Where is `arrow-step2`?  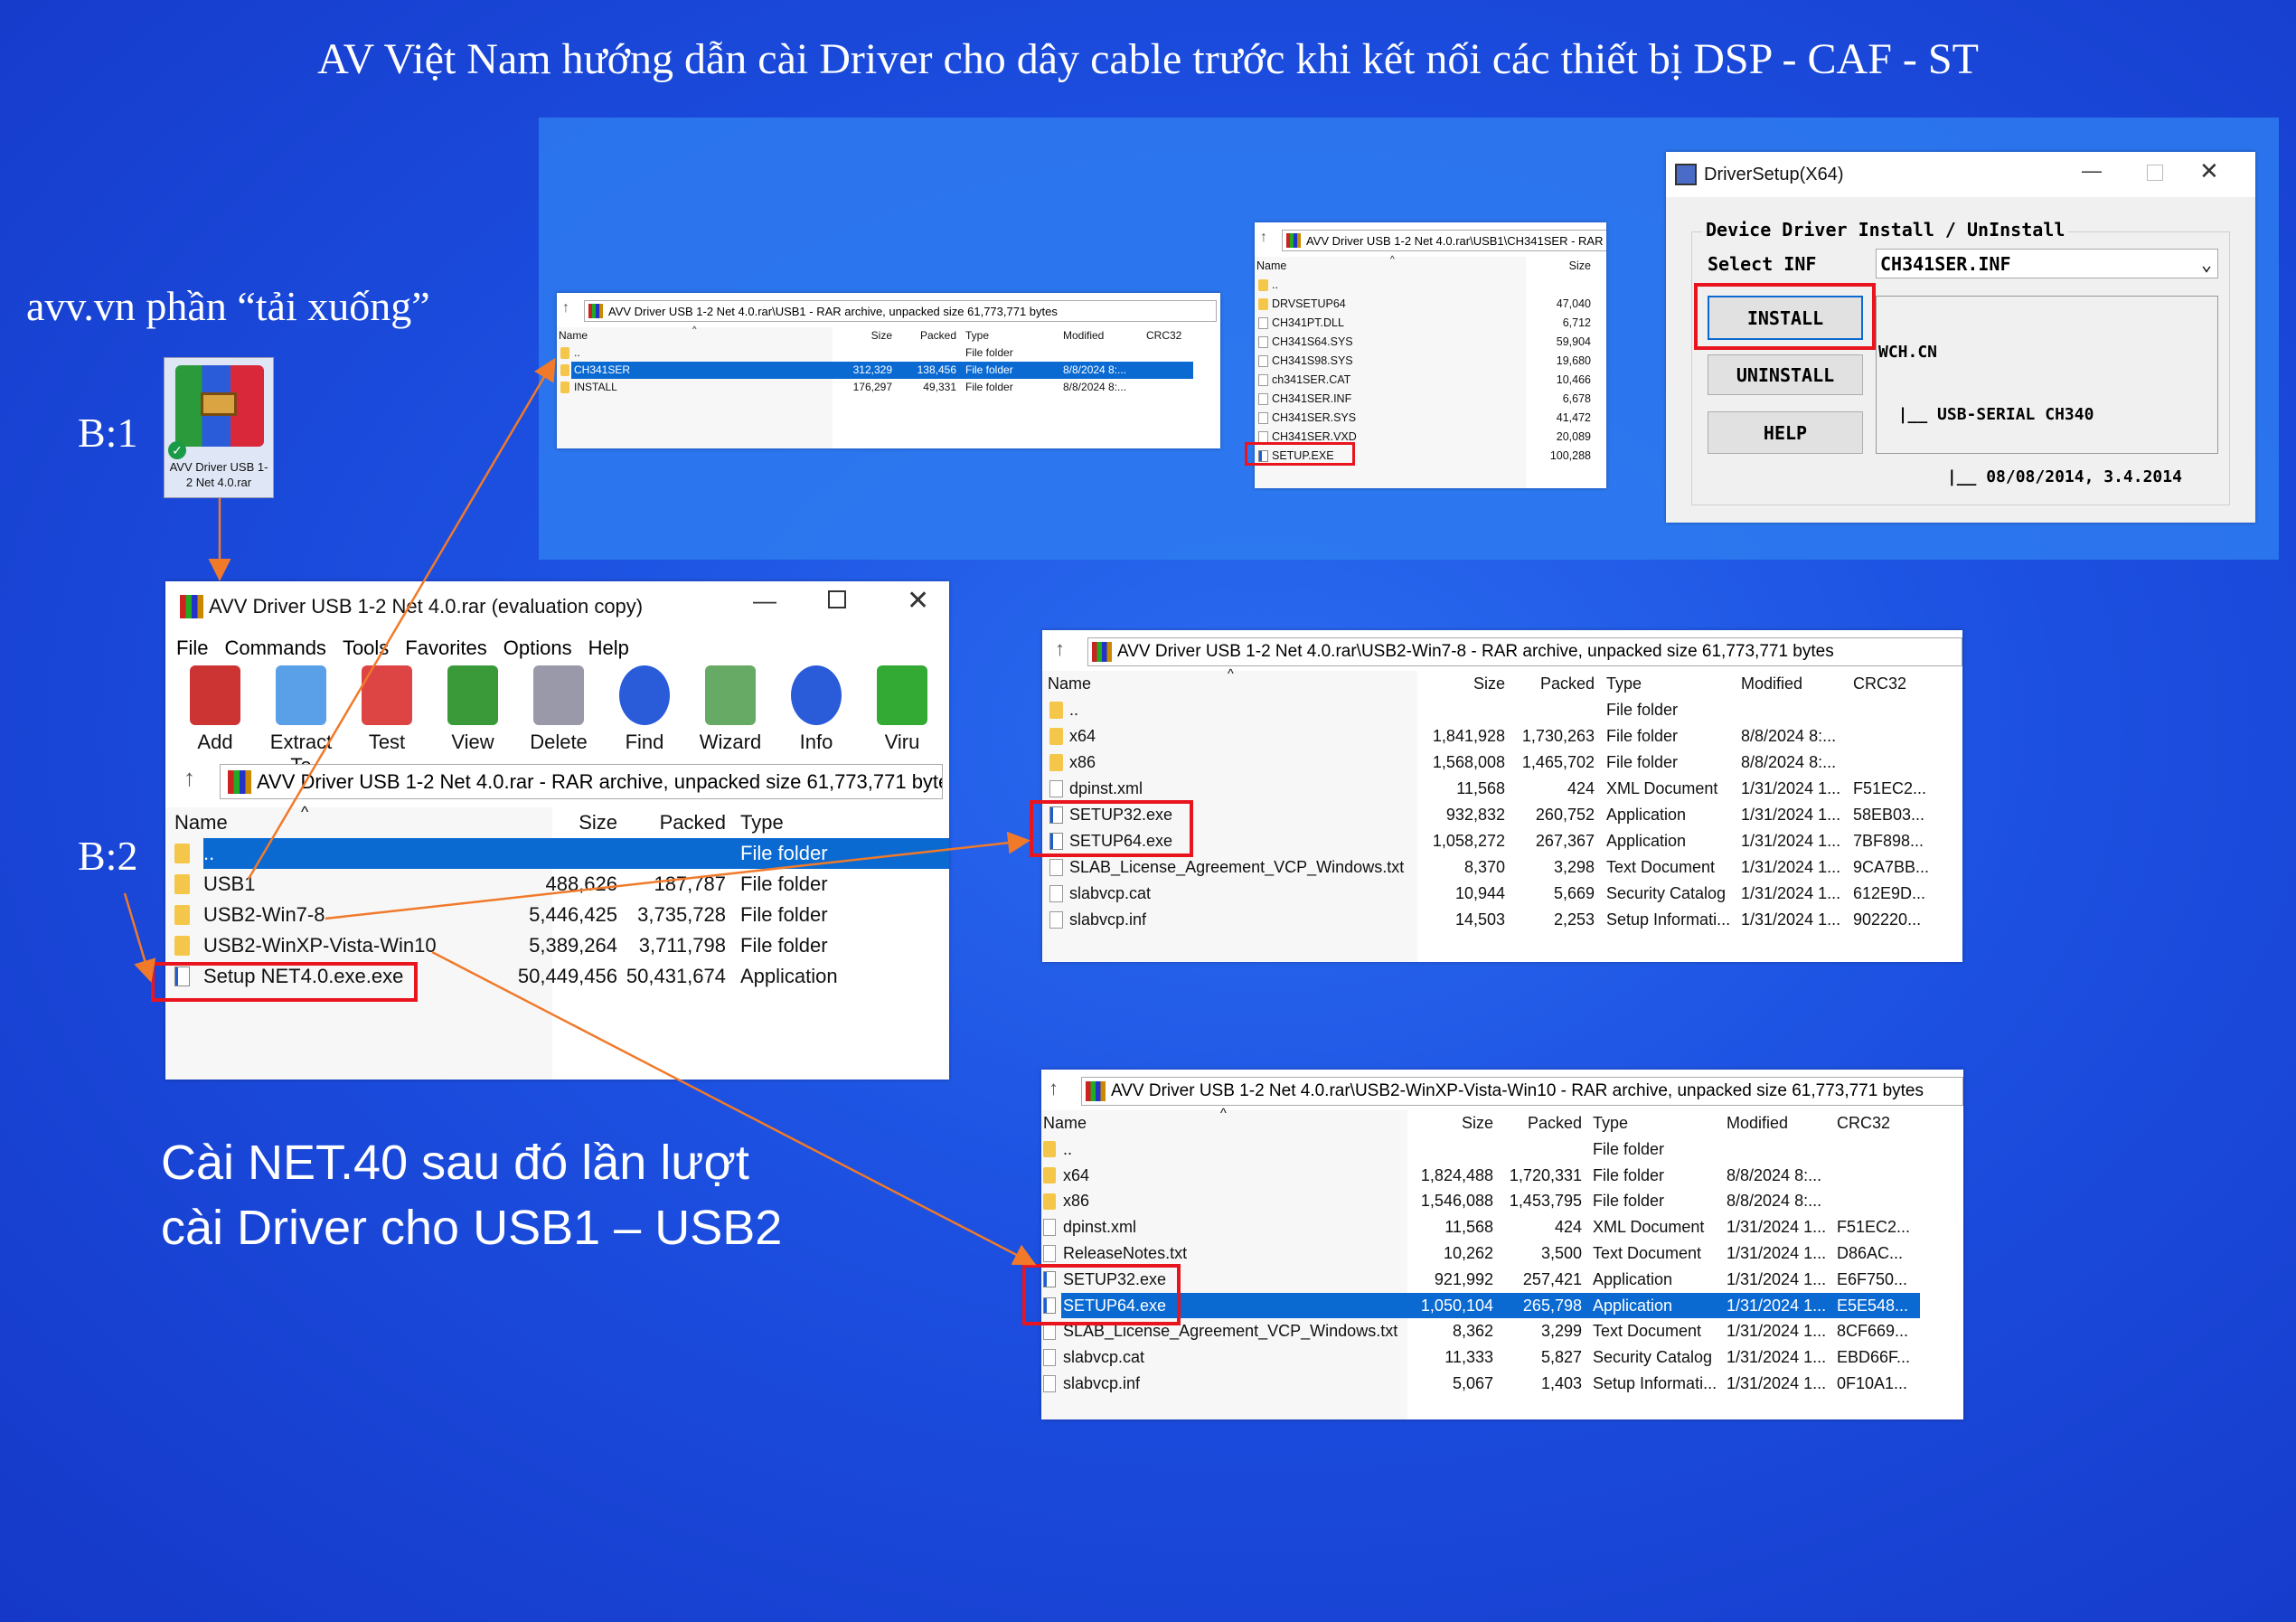
arrow-step2 is located at coordinates (139, 938).